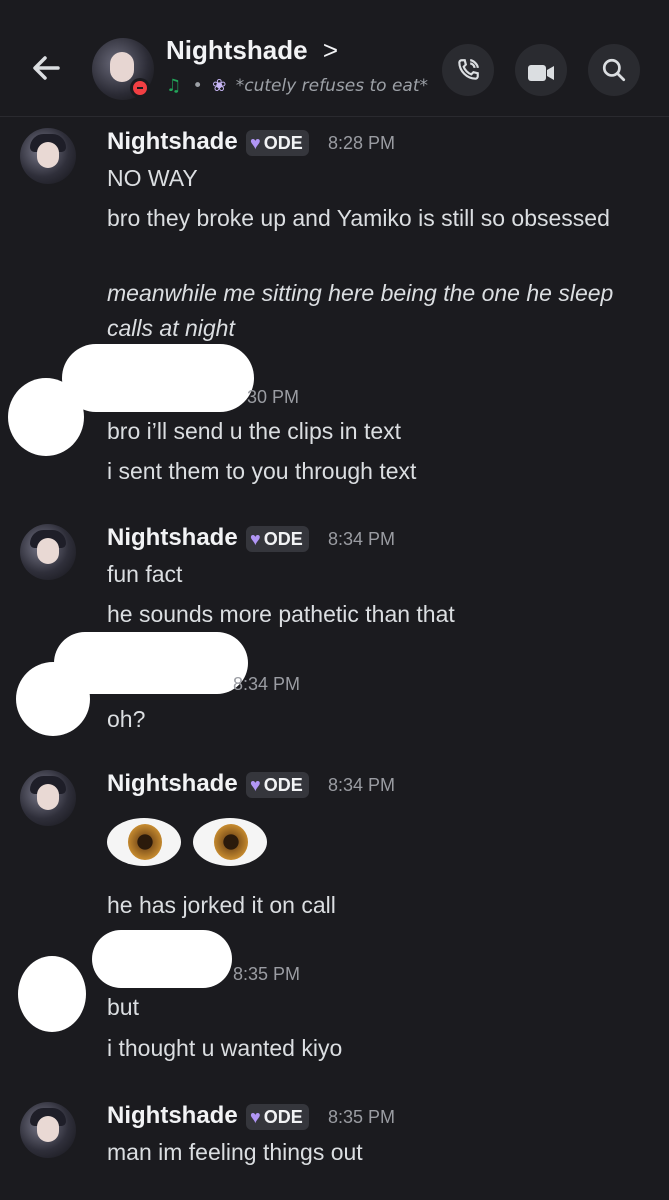  Describe the element at coordinates (367, 574) in the screenshot. I see `message-text: fun fact` at that location.